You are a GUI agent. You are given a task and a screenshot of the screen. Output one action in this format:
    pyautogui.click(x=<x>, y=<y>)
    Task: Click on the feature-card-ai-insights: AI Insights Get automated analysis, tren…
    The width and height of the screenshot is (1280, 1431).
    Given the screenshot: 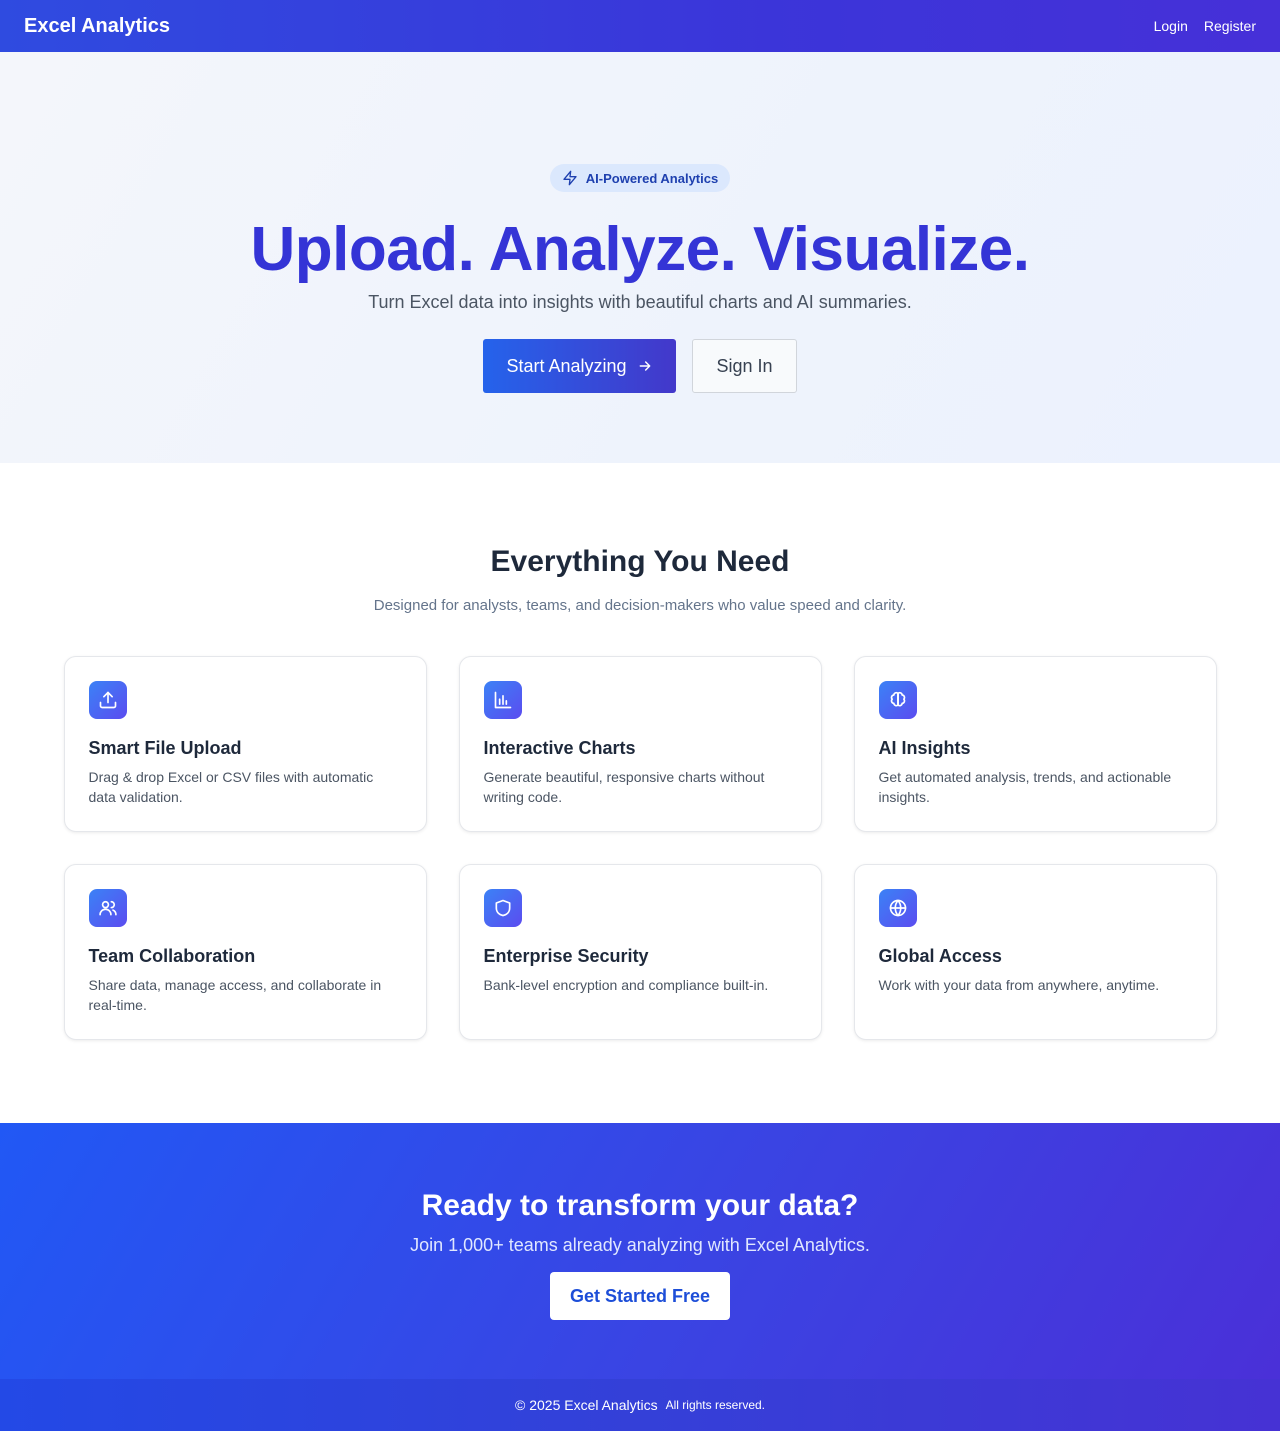 What is the action you would take?
    pyautogui.click(x=1035, y=744)
    